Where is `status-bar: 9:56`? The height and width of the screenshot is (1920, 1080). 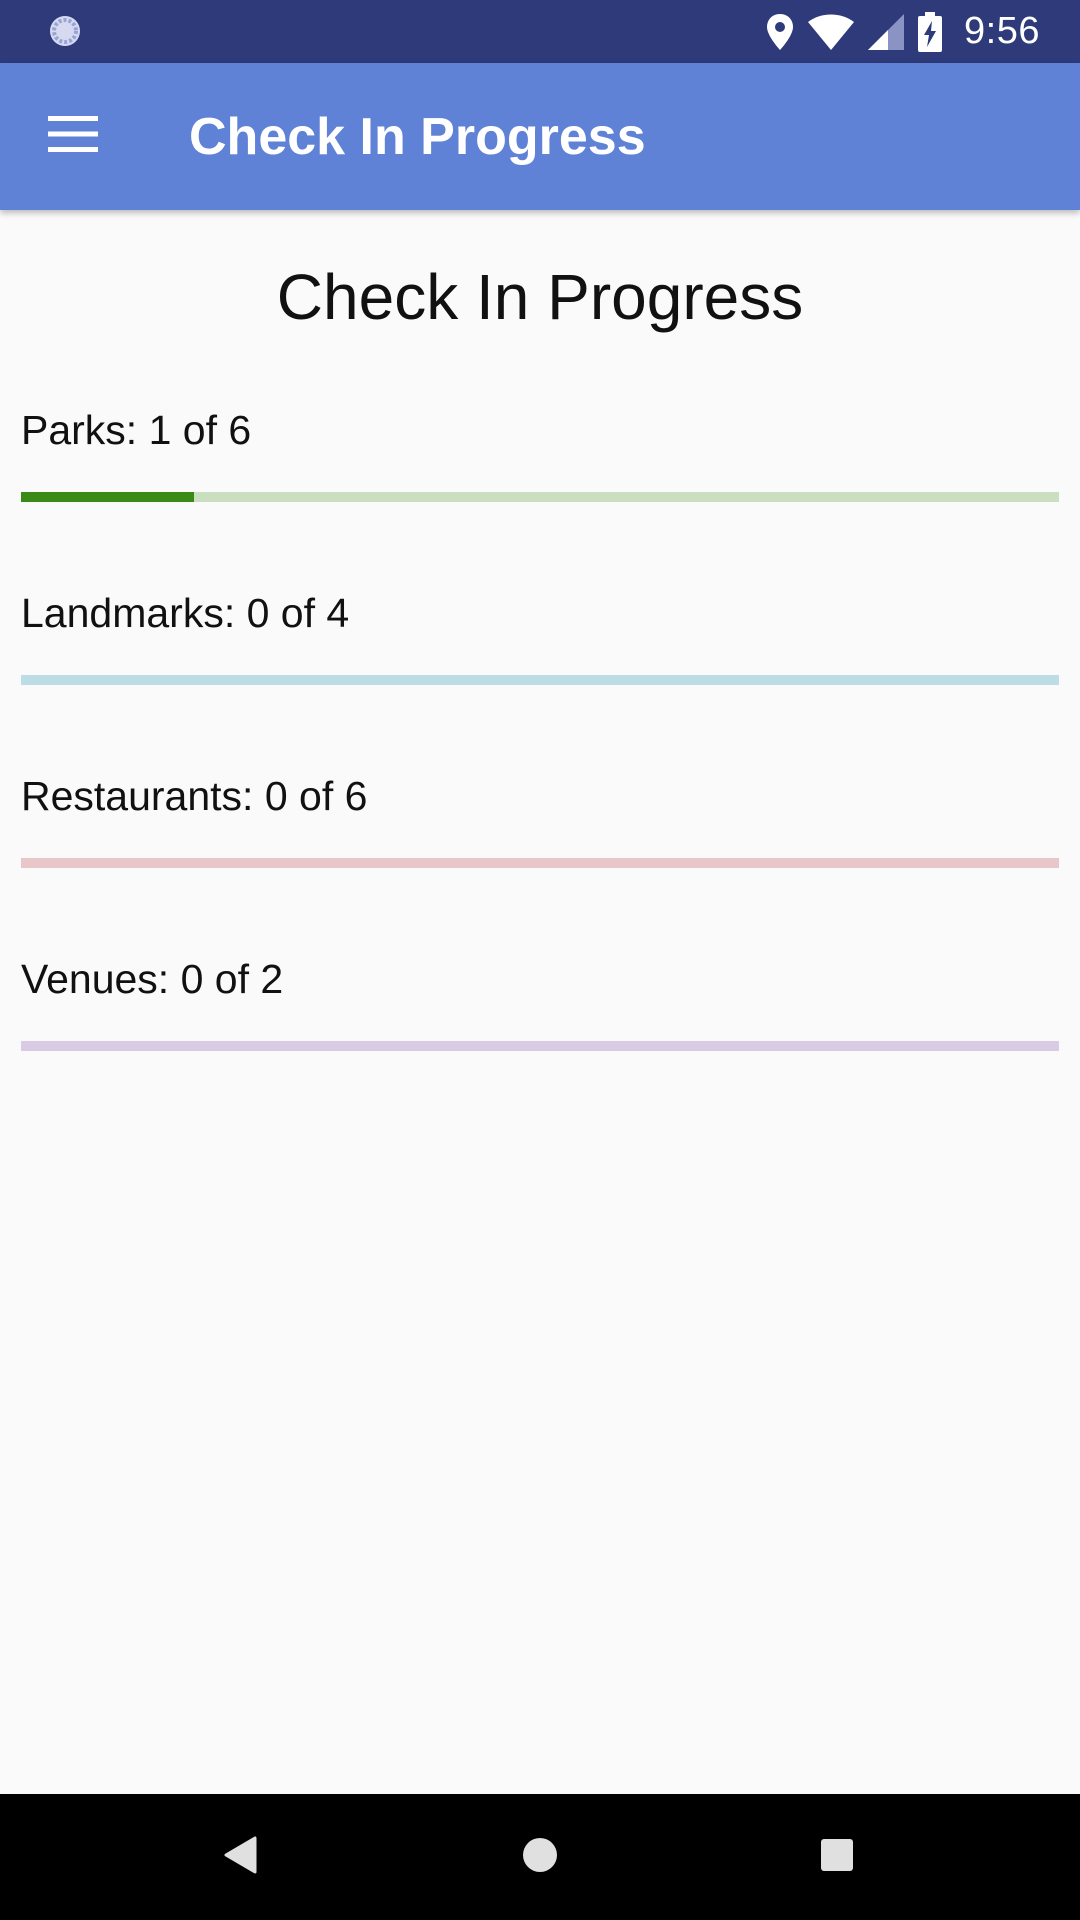
status-bar: 9:56 is located at coordinates (540, 31).